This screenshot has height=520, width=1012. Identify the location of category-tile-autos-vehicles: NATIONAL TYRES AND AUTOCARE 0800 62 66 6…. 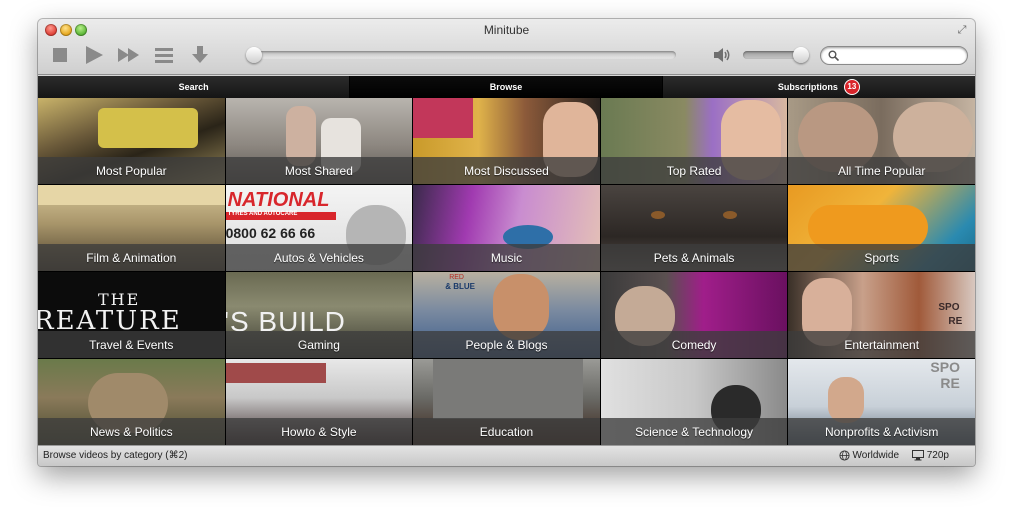
(319, 228).